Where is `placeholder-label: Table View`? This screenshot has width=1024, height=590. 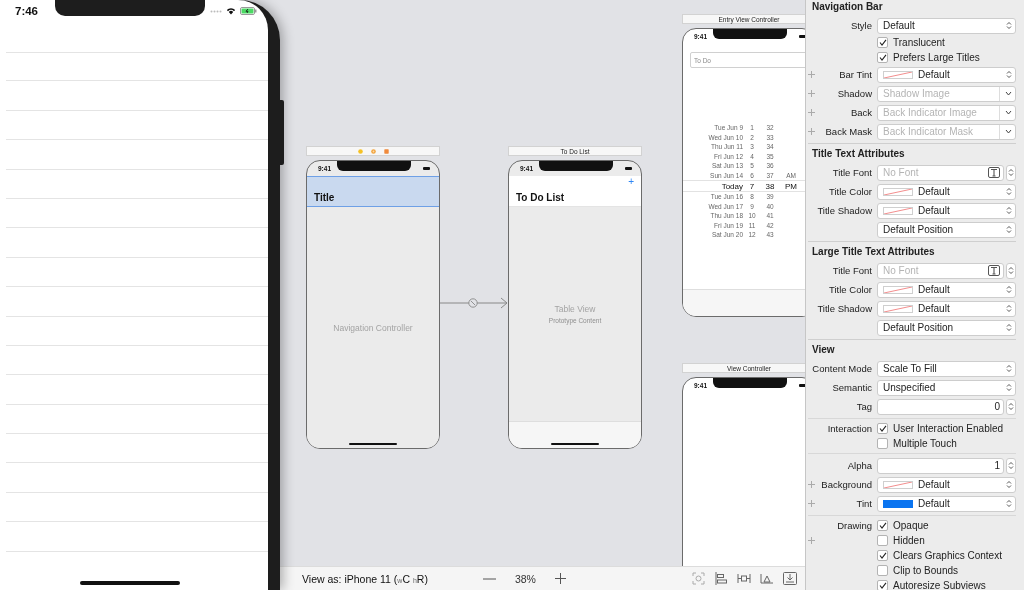 placeholder-label: Table View is located at coordinates (575, 309).